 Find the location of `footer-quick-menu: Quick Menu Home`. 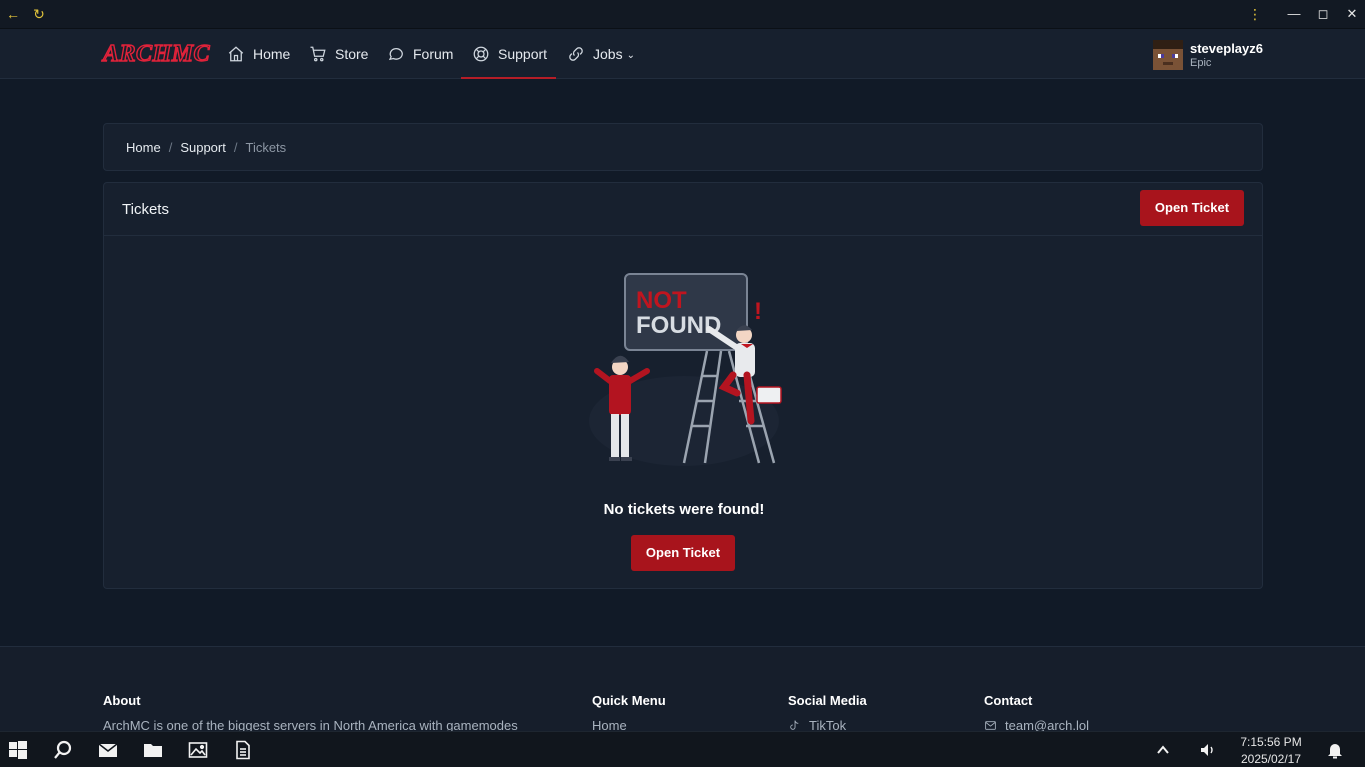

footer-quick-menu: Quick Menu Home is located at coordinates (629, 713).